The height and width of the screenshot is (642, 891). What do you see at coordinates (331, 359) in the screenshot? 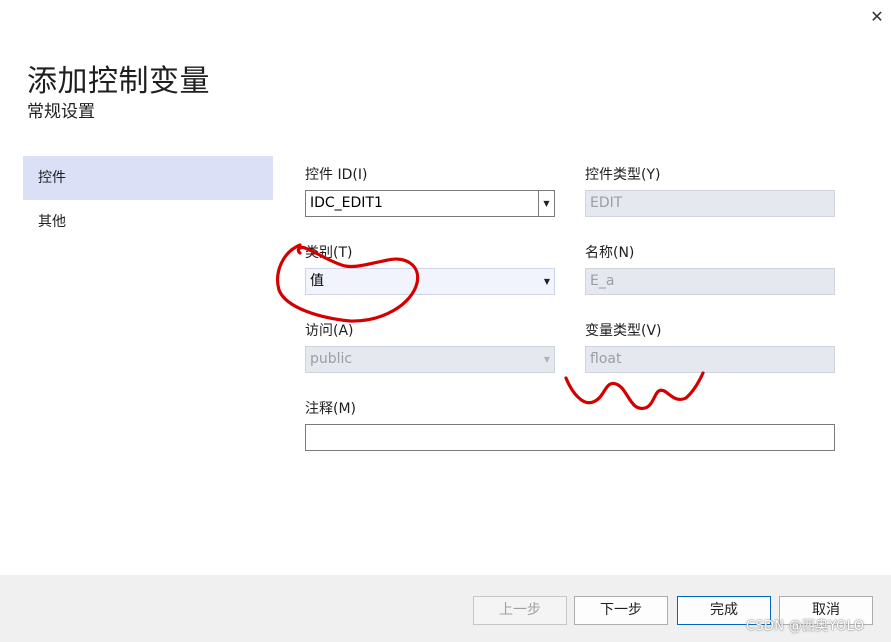
I see `access-value: public` at bounding box center [331, 359].